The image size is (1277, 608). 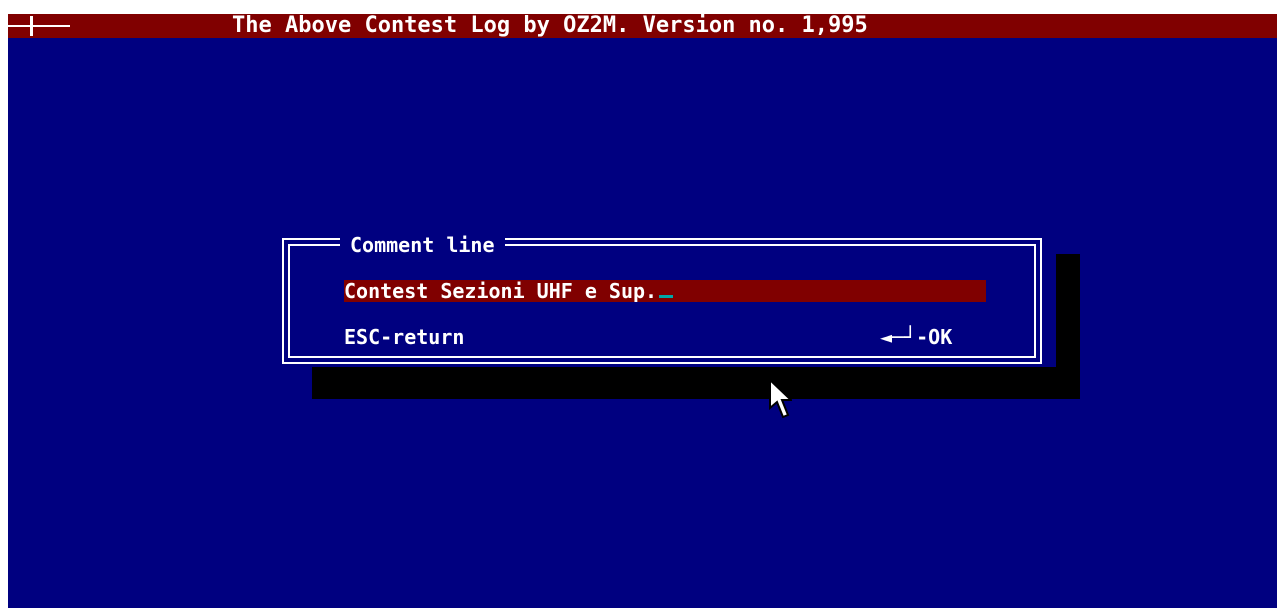 I want to click on system-menu-icon, so click(x=39, y=26).